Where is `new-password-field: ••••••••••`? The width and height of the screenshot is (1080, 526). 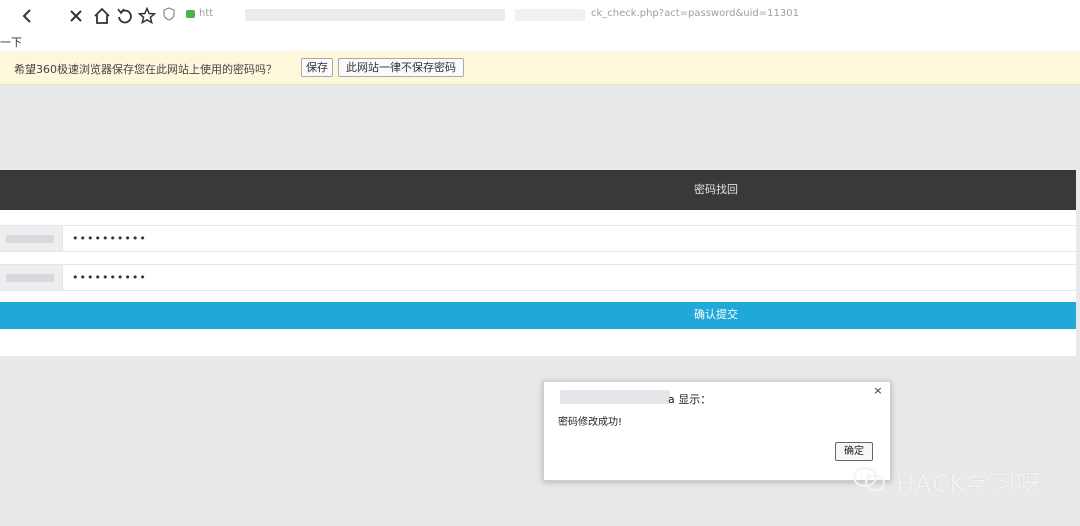
new-password-field: •••••••••• is located at coordinates (569, 238).